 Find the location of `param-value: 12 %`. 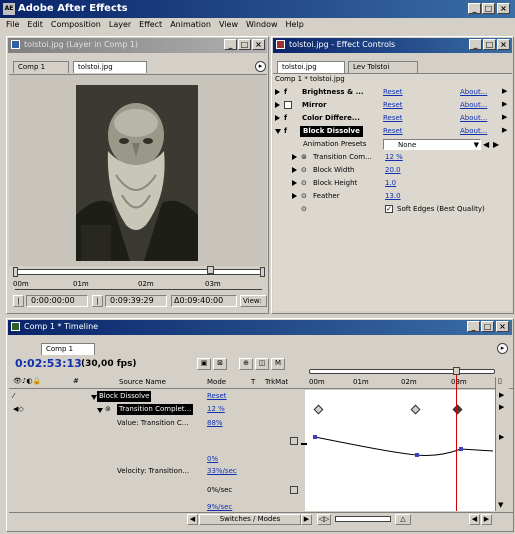

param-value: 12 % is located at coordinates (394, 157).